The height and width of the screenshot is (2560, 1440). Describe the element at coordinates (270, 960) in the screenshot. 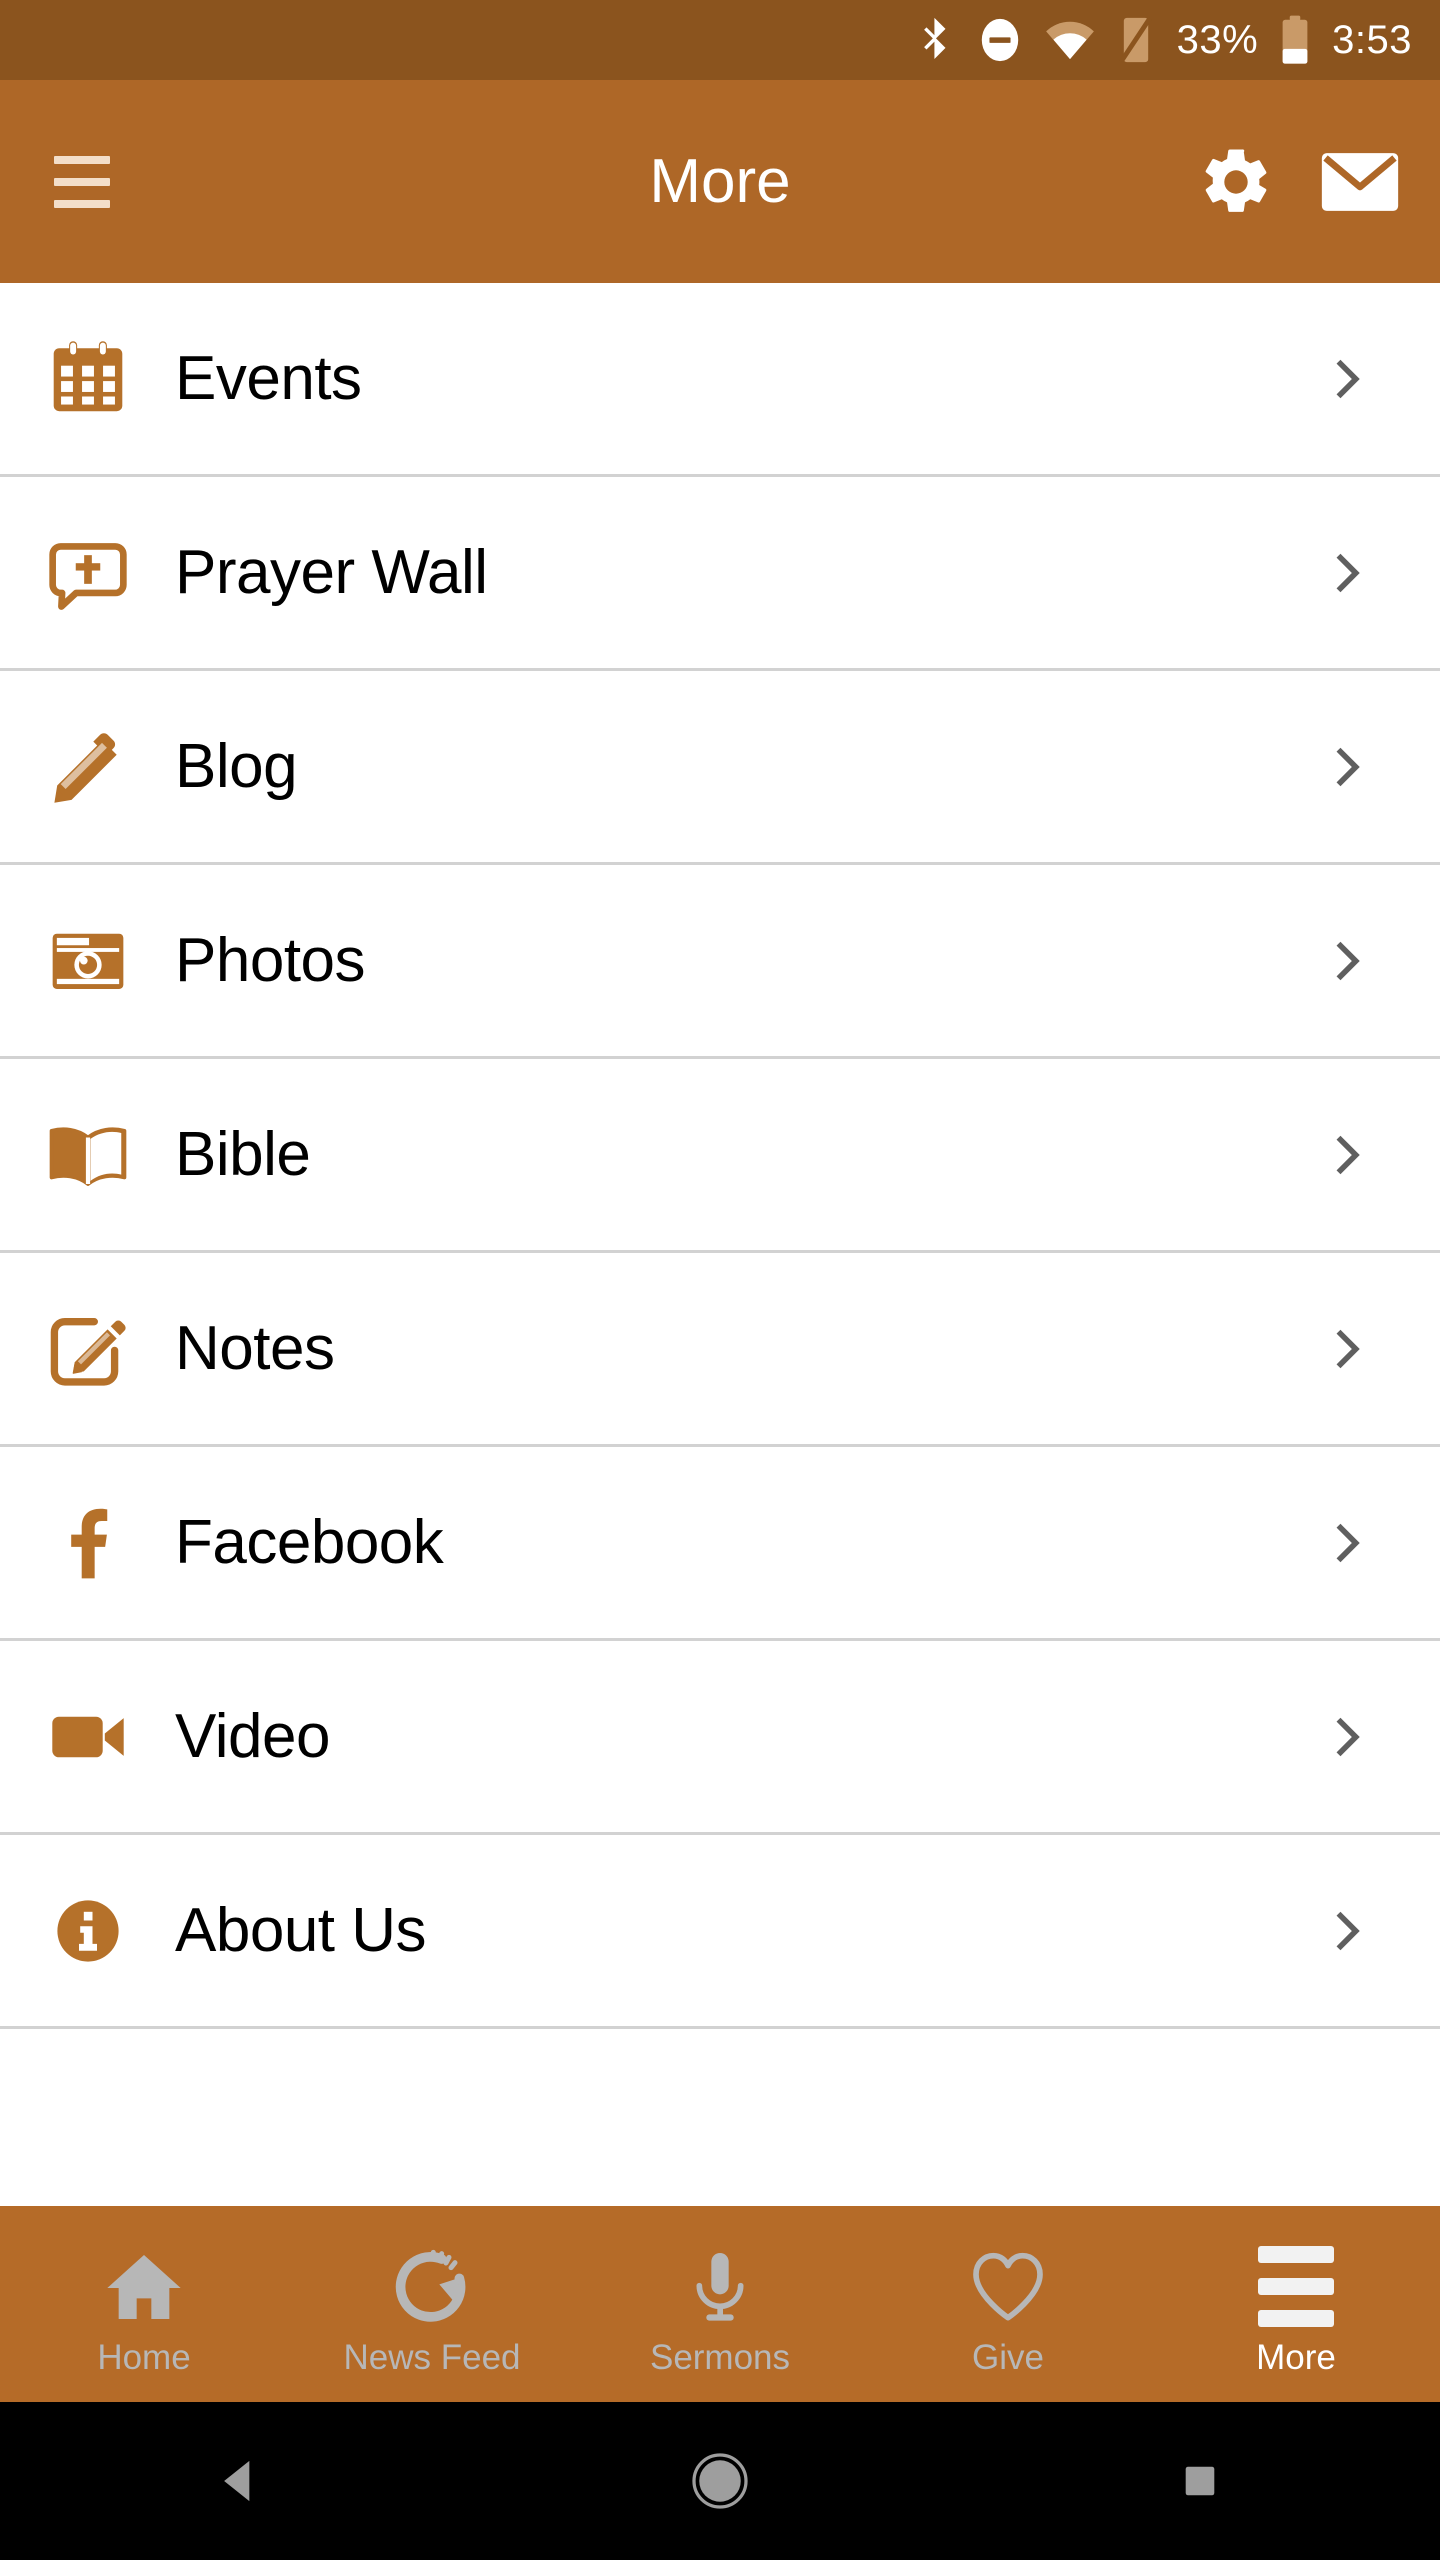

I see `list-item-label: Photos` at that location.